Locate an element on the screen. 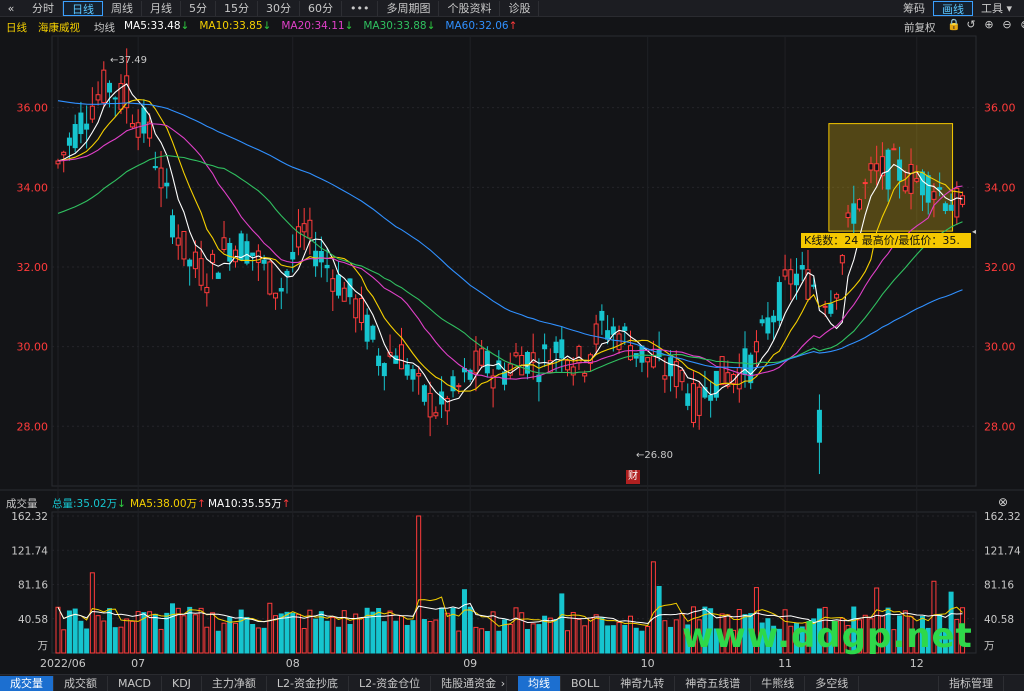  overlay-tab-0: 均线 is located at coordinates (539, 683).